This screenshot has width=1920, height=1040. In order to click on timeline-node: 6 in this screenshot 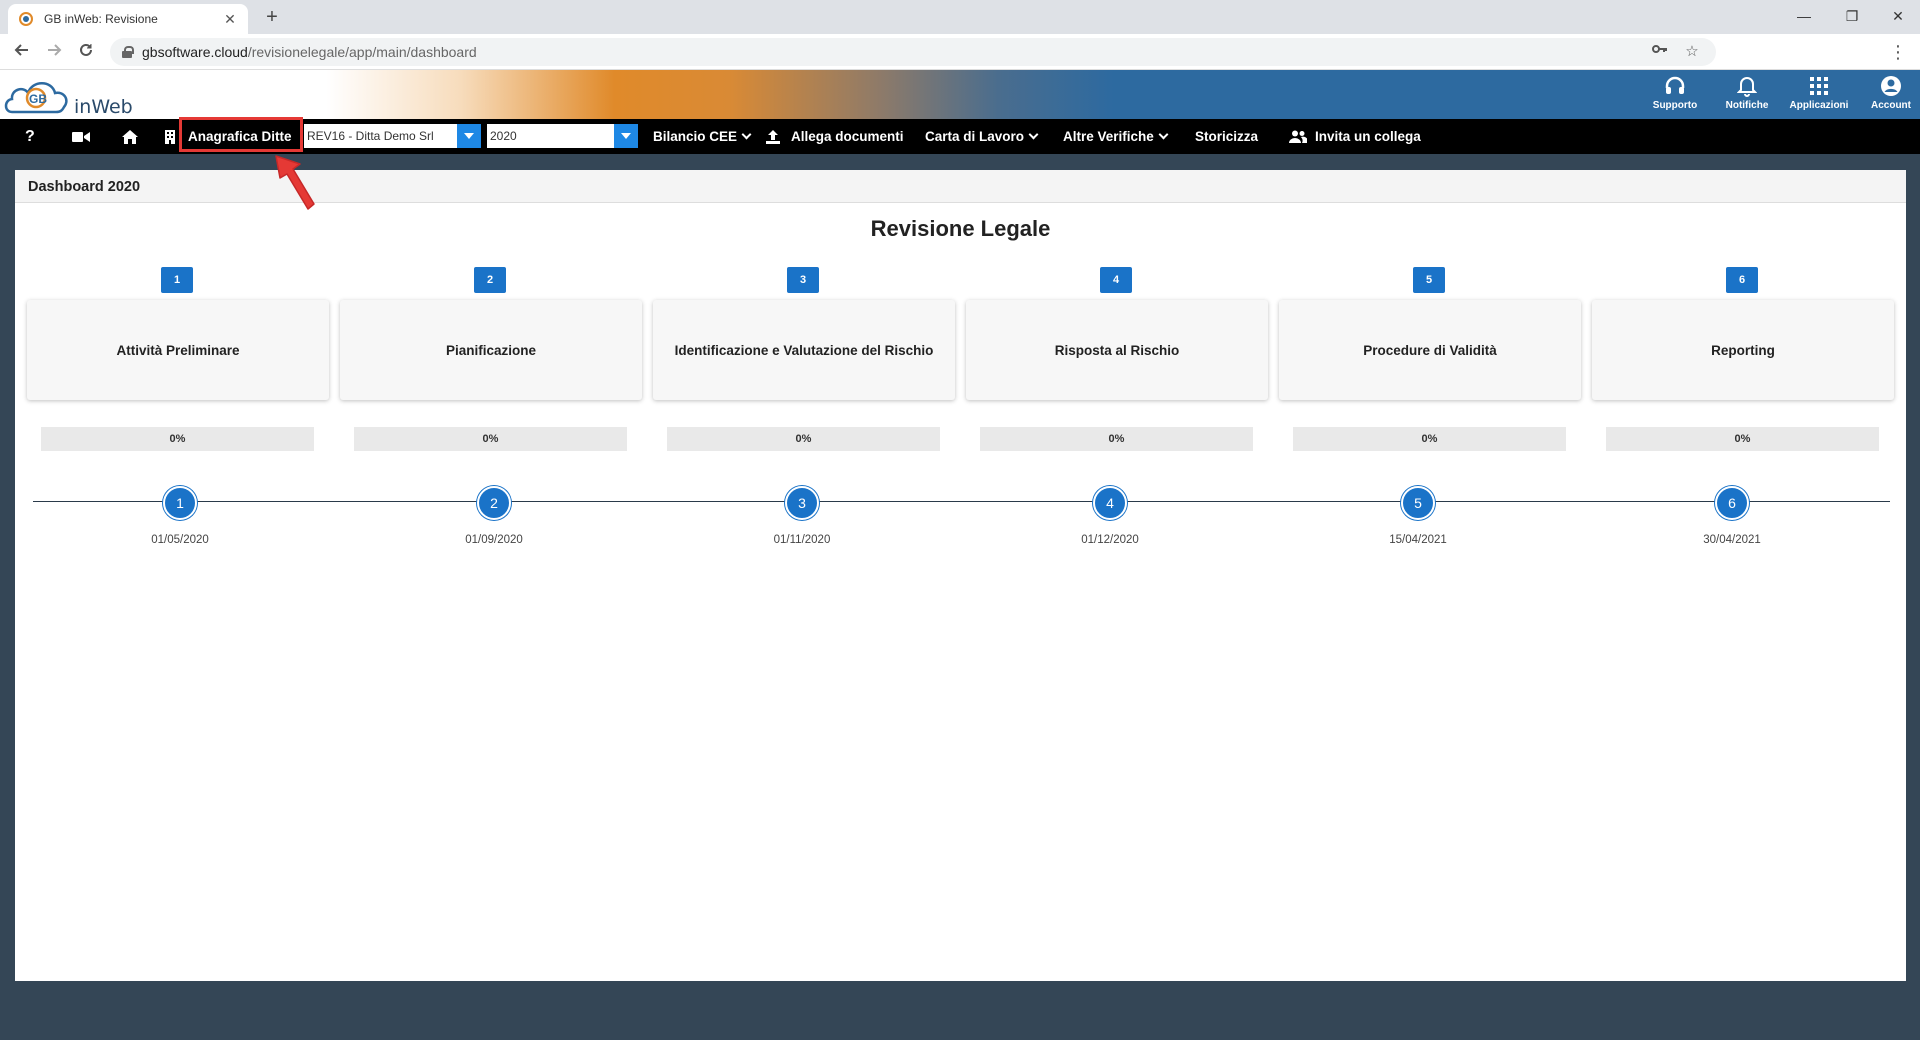, I will do `click(1732, 503)`.